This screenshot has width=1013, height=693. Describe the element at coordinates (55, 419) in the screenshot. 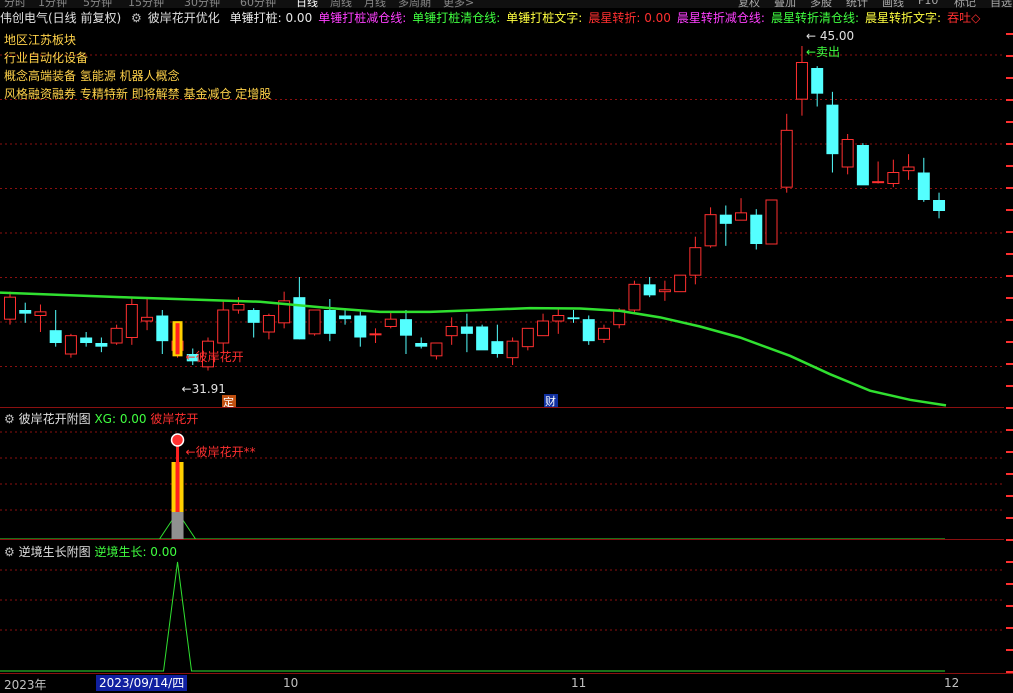

I see `sub1-name: 彼岸花开附图` at that location.